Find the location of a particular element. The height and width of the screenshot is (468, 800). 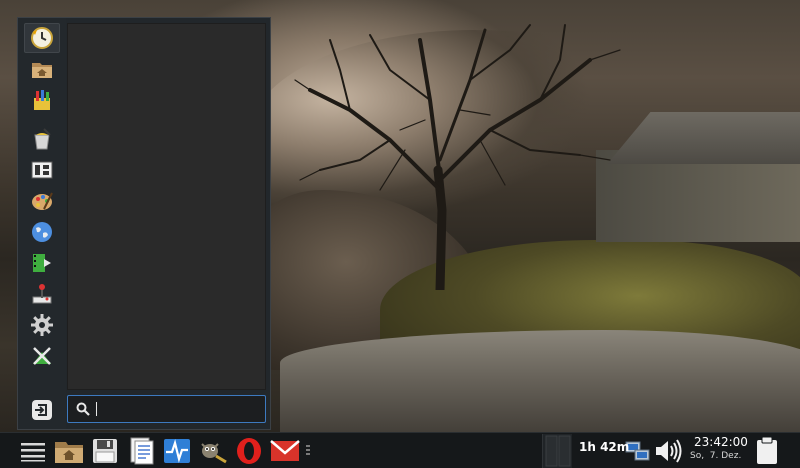

system-monitor-icon is located at coordinates (177, 451).